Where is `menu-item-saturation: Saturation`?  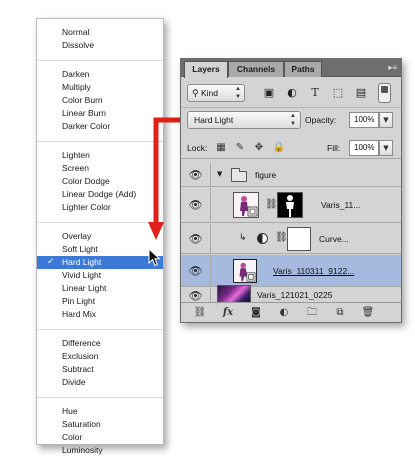
menu-item-saturation: Saturation is located at coordinates (100, 424).